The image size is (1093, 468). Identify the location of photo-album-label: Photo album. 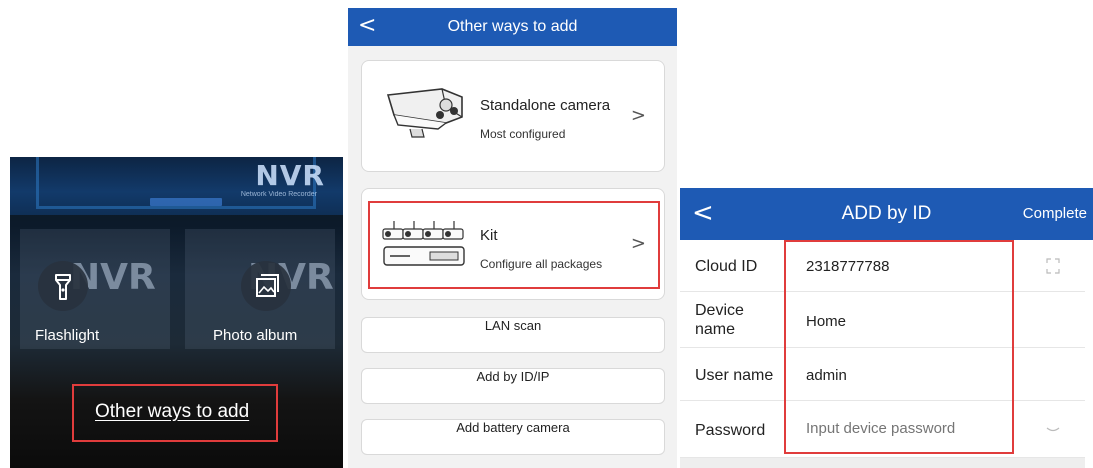
(255, 335).